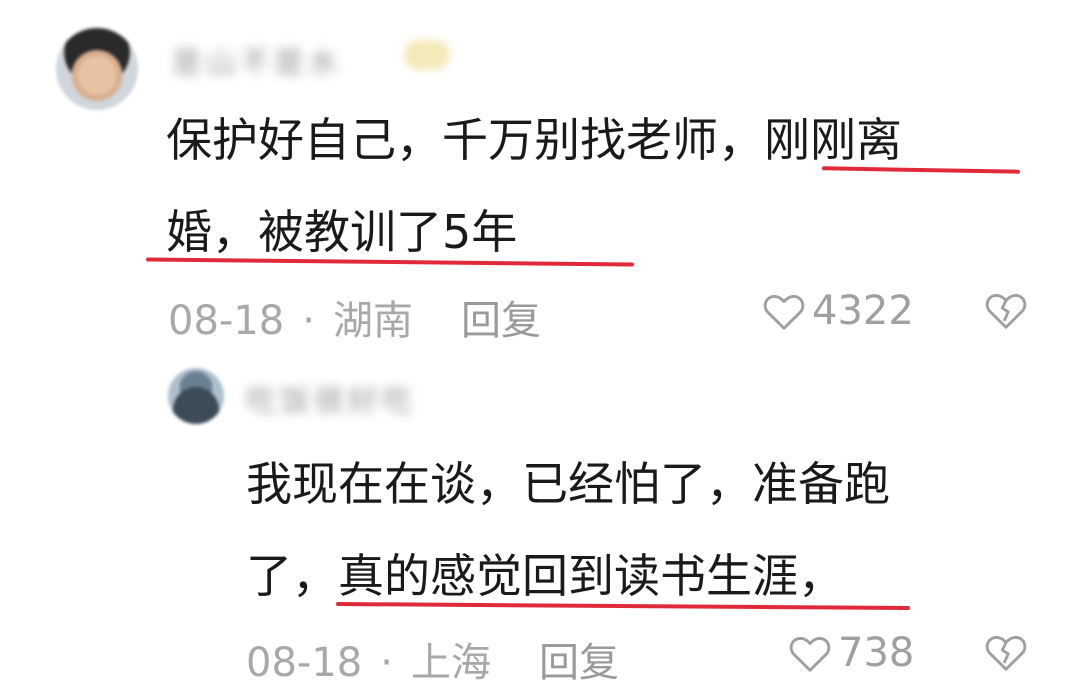 The image size is (1080, 700). Describe the element at coordinates (863, 311) in the screenshot. I see `like-count: 4322` at that location.